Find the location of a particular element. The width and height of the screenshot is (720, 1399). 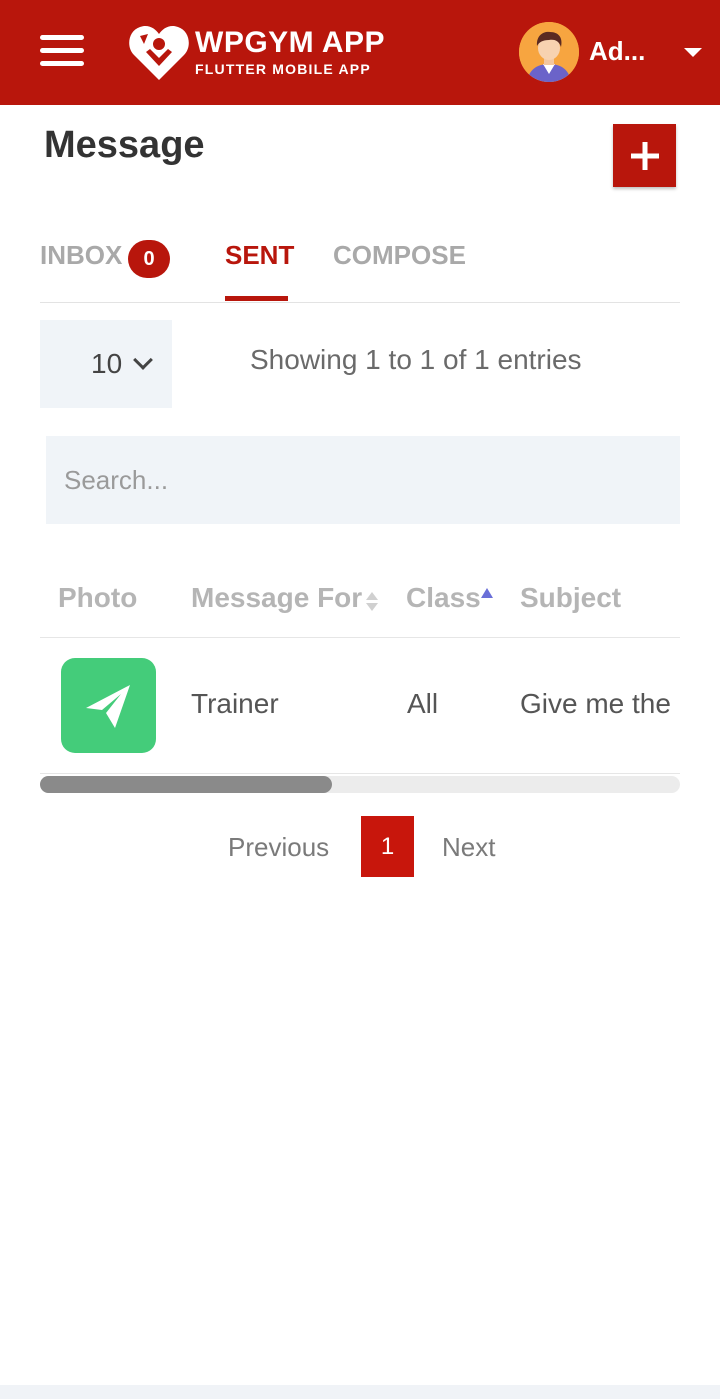

column-header-photo: Photo is located at coordinates (97, 598).